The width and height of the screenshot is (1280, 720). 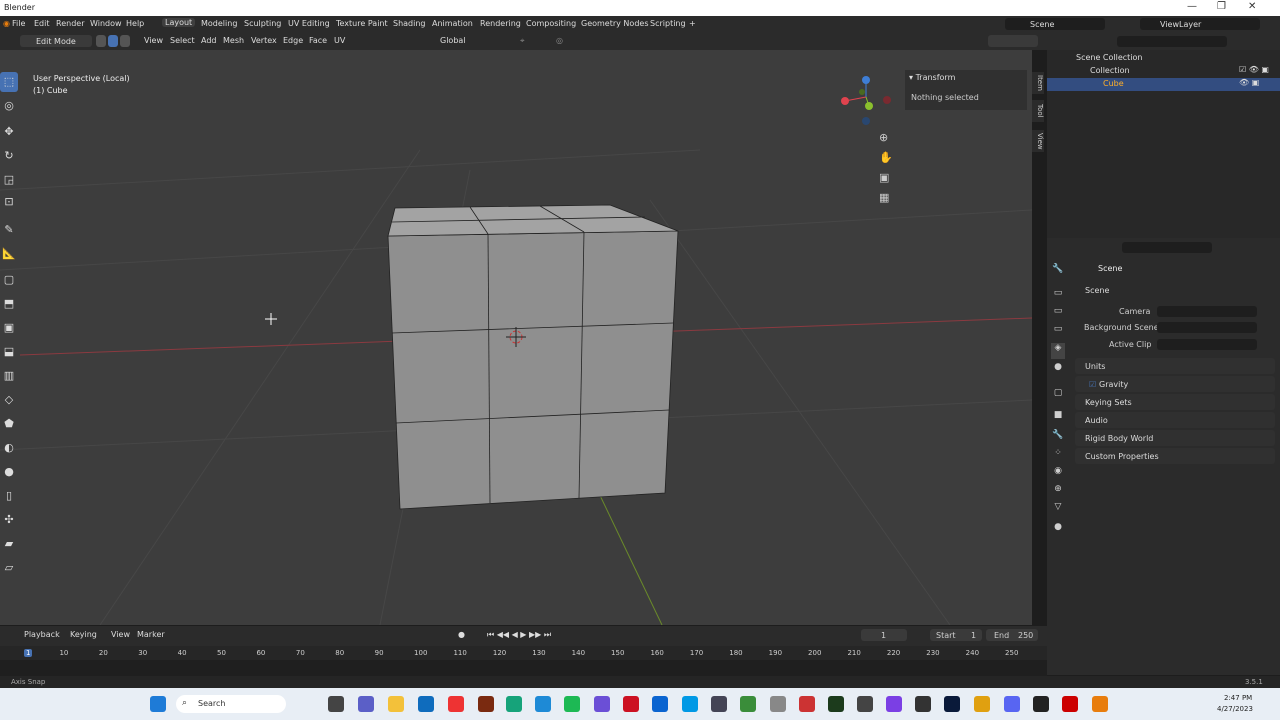 I want to click on add-workspace-icon: +, so click(x=692, y=23).